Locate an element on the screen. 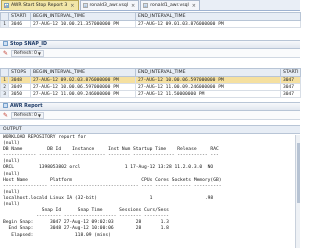 The width and height of the screenshot is (320, 248). awr-report-panel-header: AWR Report is located at coordinates (150, 106).